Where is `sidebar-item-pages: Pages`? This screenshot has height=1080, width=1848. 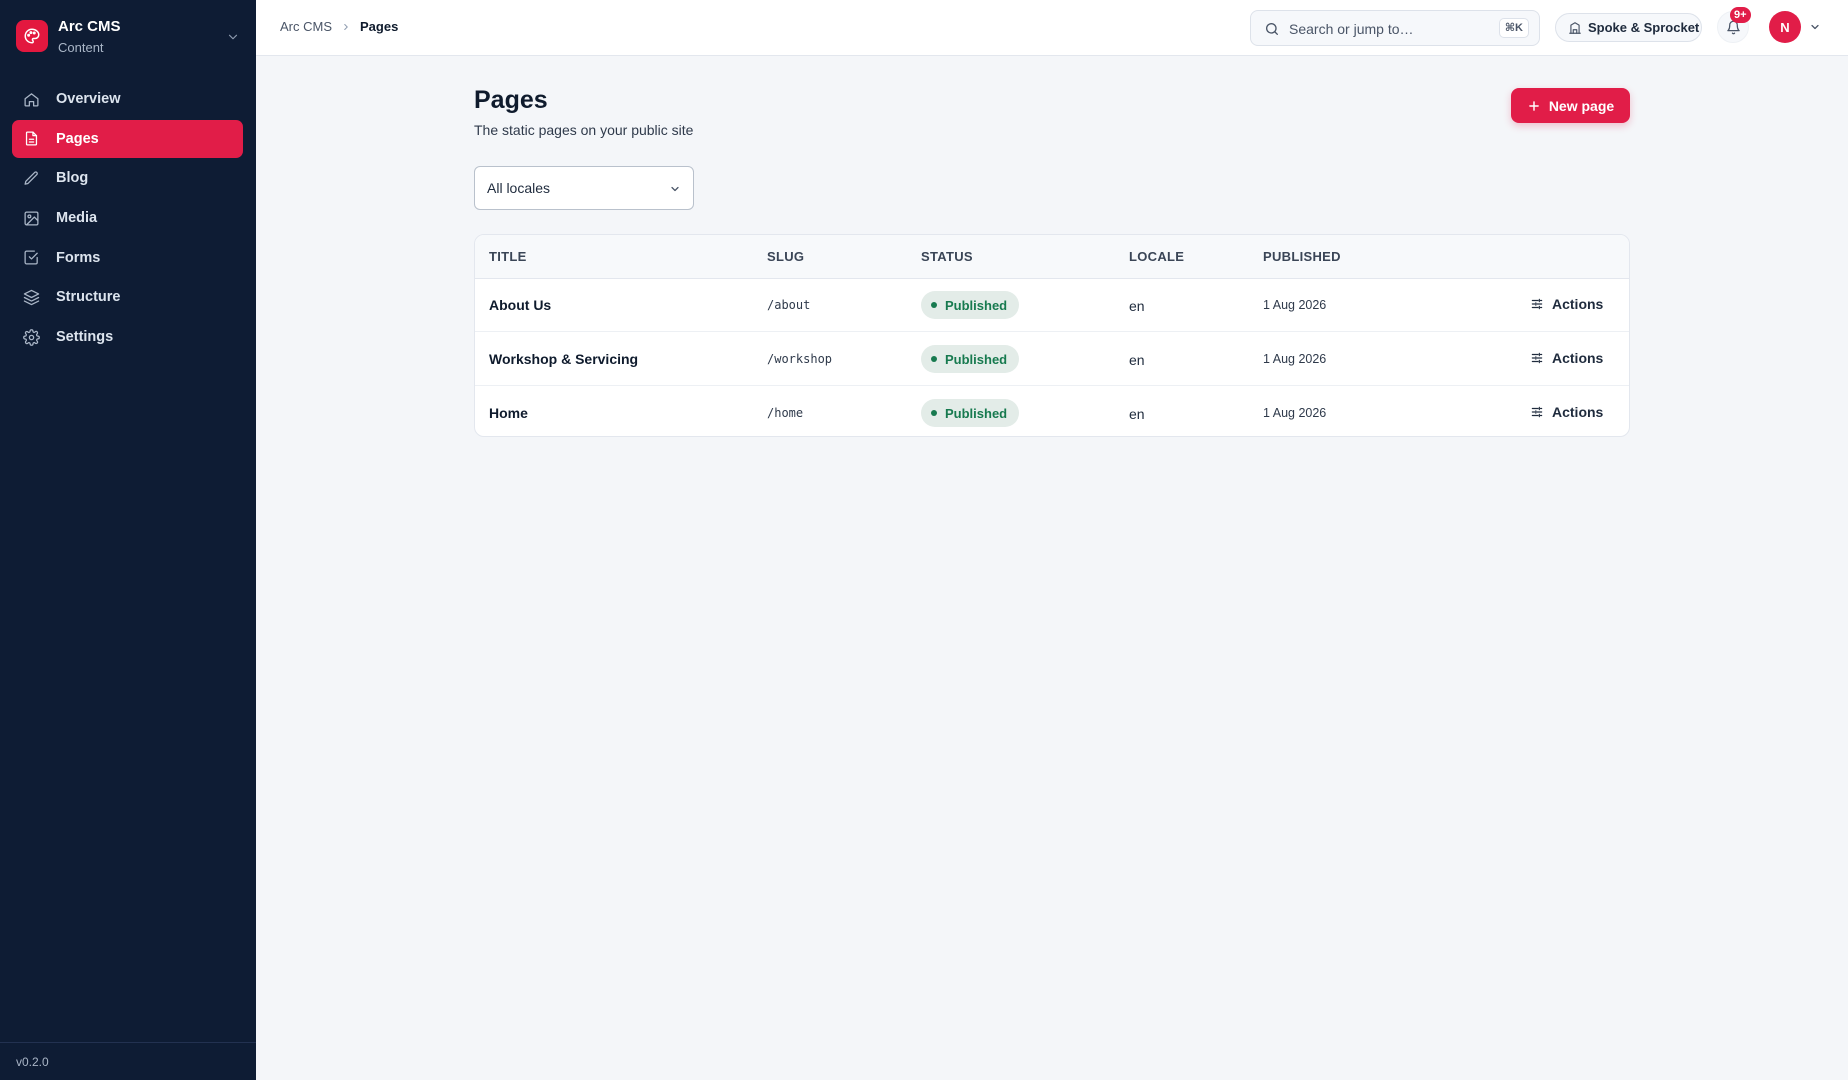
sidebar-item-pages: Pages is located at coordinates (127, 138).